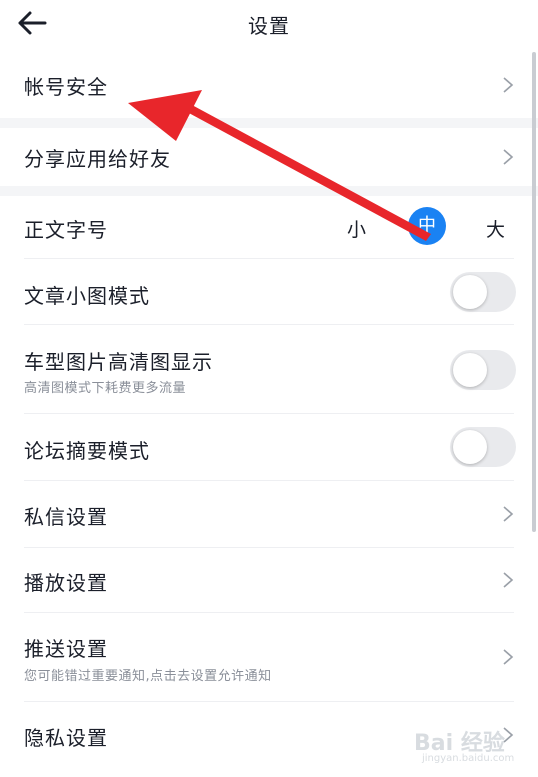 The width and height of the screenshot is (538, 777). What do you see at coordinates (269, 514) in the screenshot?
I see `row-private-message: 私信设置` at bounding box center [269, 514].